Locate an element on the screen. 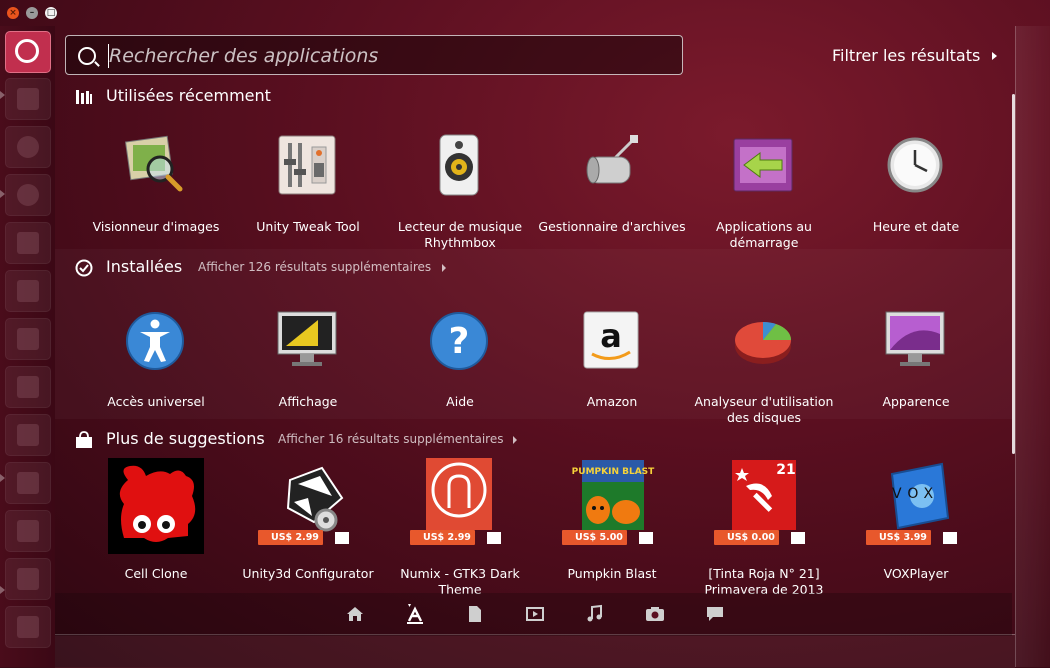  home-lens-icon is located at coordinates (355, 614).